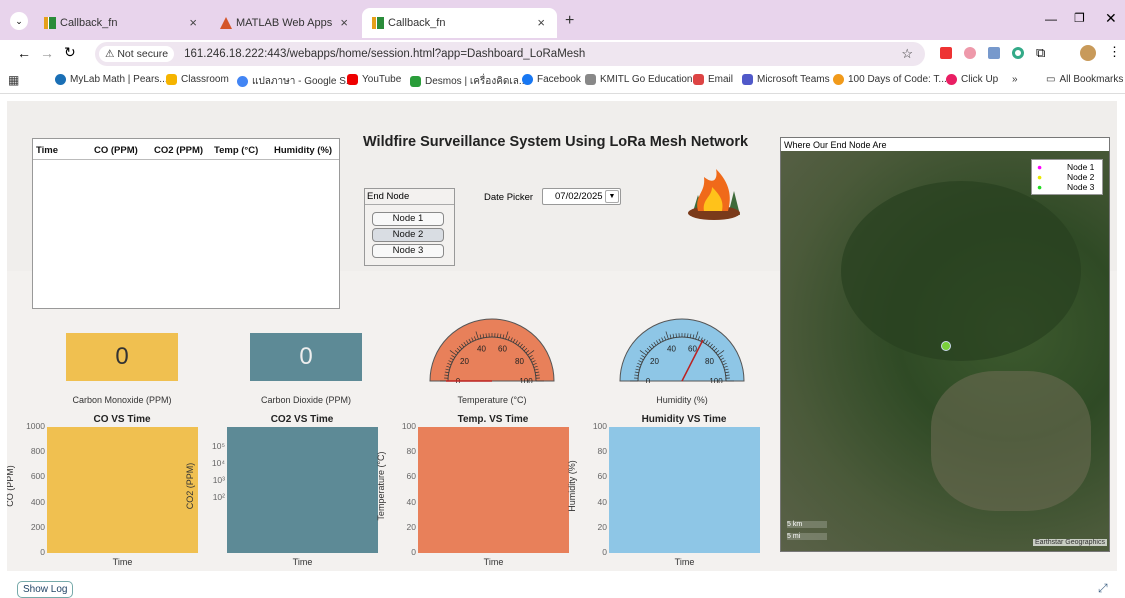 The height and width of the screenshot is (598, 1125). What do you see at coordinates (492, 400) in the screenshot?
I see `temperature-caption: Temperature (°C)` at bounding box center [492, 400].